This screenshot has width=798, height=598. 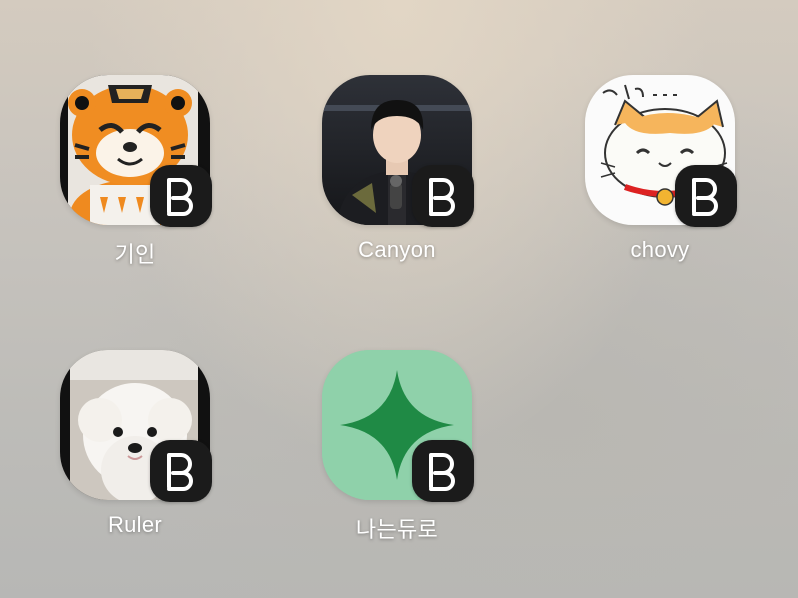 What do you see at coordinates (135, 524) in the screenshot?
I see `app-label: Ruler` at bounding box center [135, 524].